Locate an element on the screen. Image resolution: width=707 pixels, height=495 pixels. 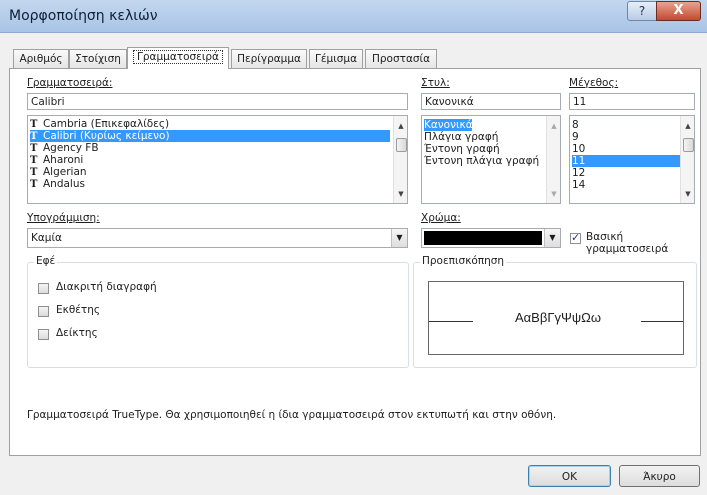
size-list: 8 9 10 11 12 14 ▲ ▼ is located at coordinates (632, 159).